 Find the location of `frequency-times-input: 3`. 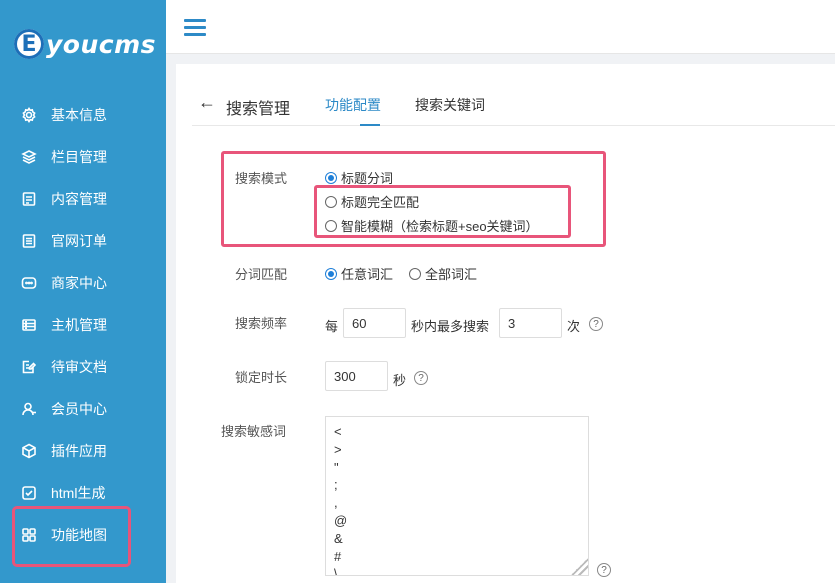

frequency-times-input: 3 is located at coordinates (530, 323).